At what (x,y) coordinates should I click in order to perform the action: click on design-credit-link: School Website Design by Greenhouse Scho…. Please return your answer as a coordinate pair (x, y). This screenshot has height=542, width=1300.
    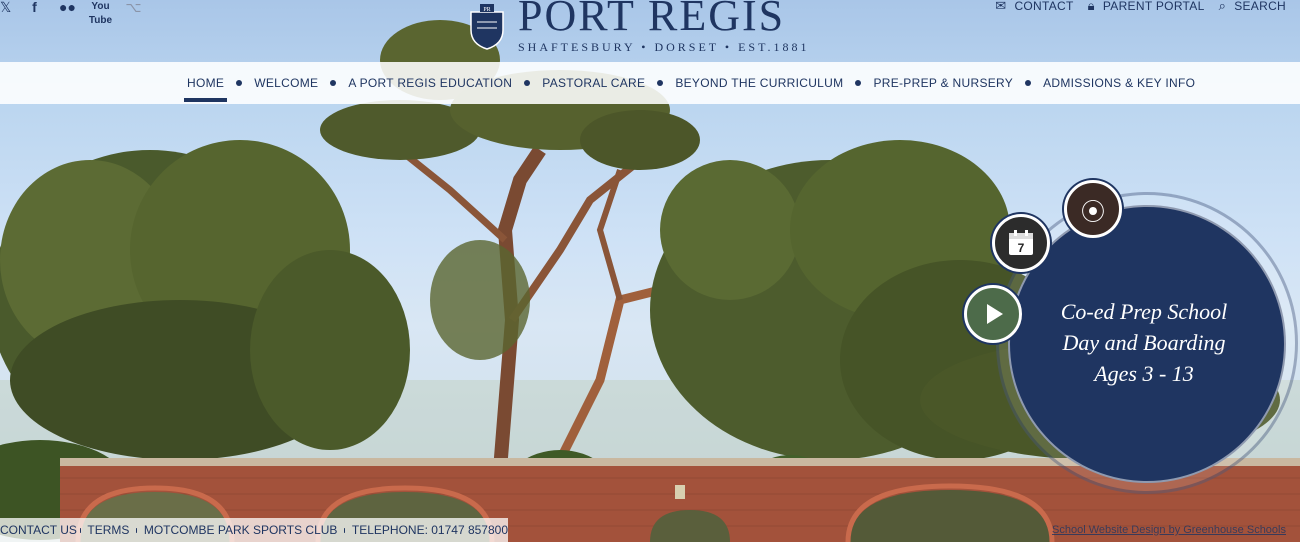
    Looking at the image, I should click on (1169, 530).